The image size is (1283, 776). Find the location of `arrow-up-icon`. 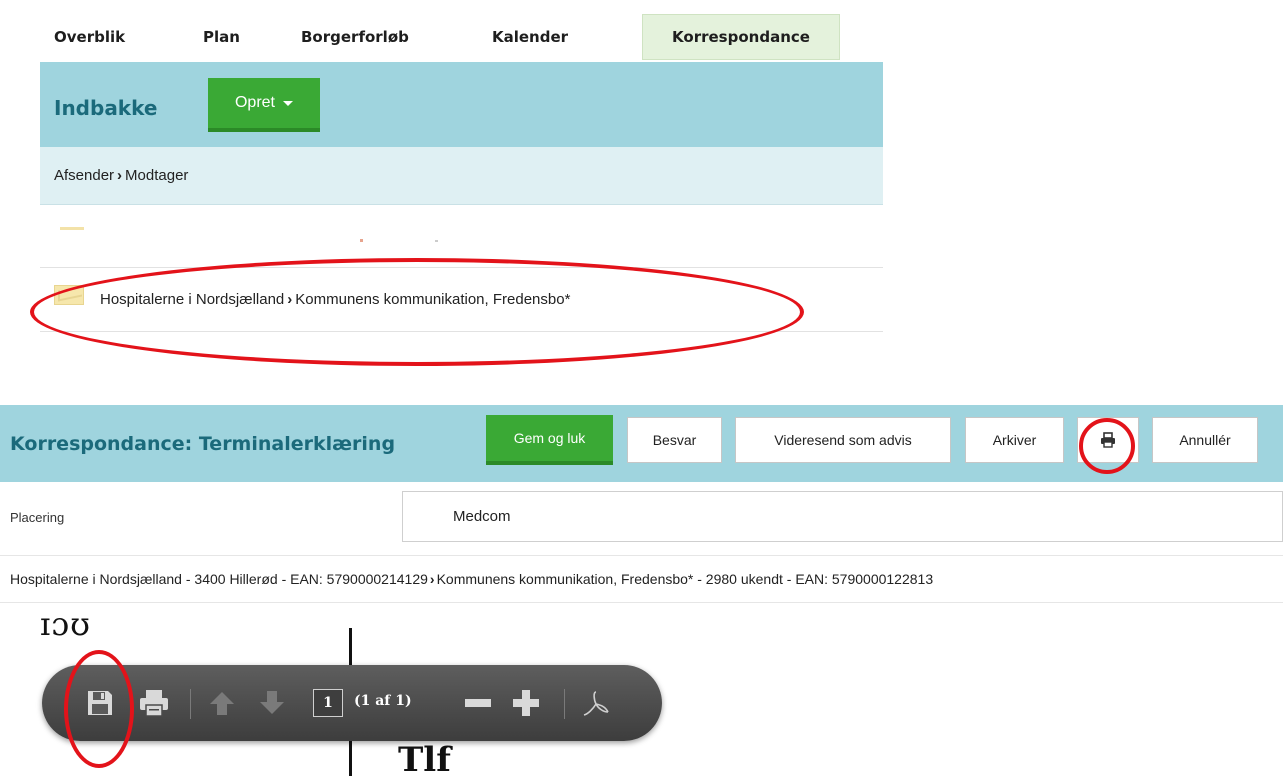

arrow-up-icon is located at coordinates (222, 703).